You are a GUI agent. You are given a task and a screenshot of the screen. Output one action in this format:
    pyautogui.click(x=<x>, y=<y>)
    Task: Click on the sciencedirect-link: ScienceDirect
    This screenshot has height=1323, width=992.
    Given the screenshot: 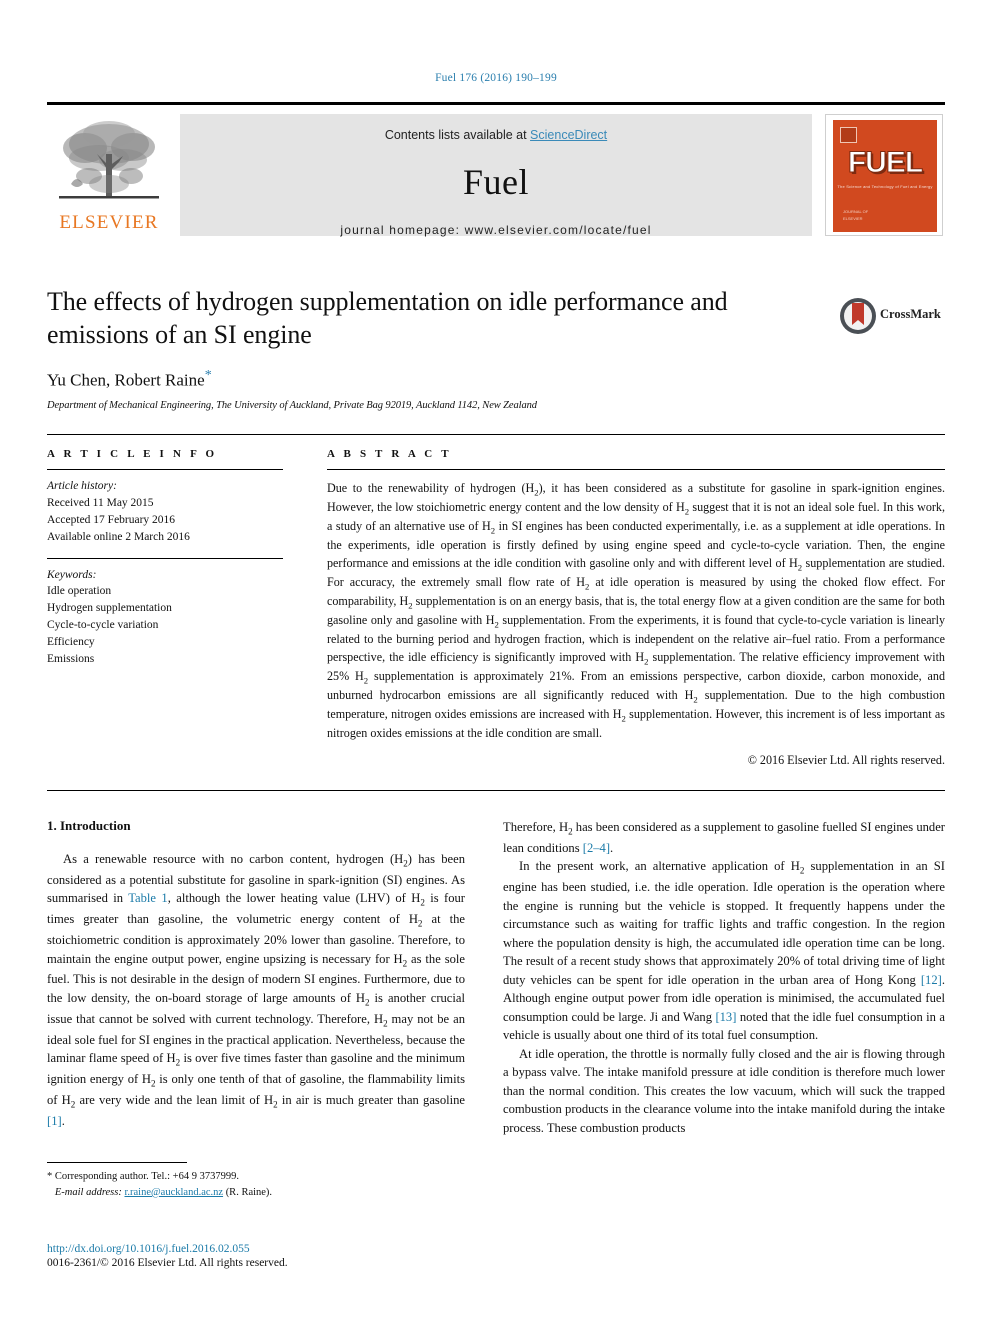 What is the action you would take?
    pyautogui.click(x=568, y=135)
    